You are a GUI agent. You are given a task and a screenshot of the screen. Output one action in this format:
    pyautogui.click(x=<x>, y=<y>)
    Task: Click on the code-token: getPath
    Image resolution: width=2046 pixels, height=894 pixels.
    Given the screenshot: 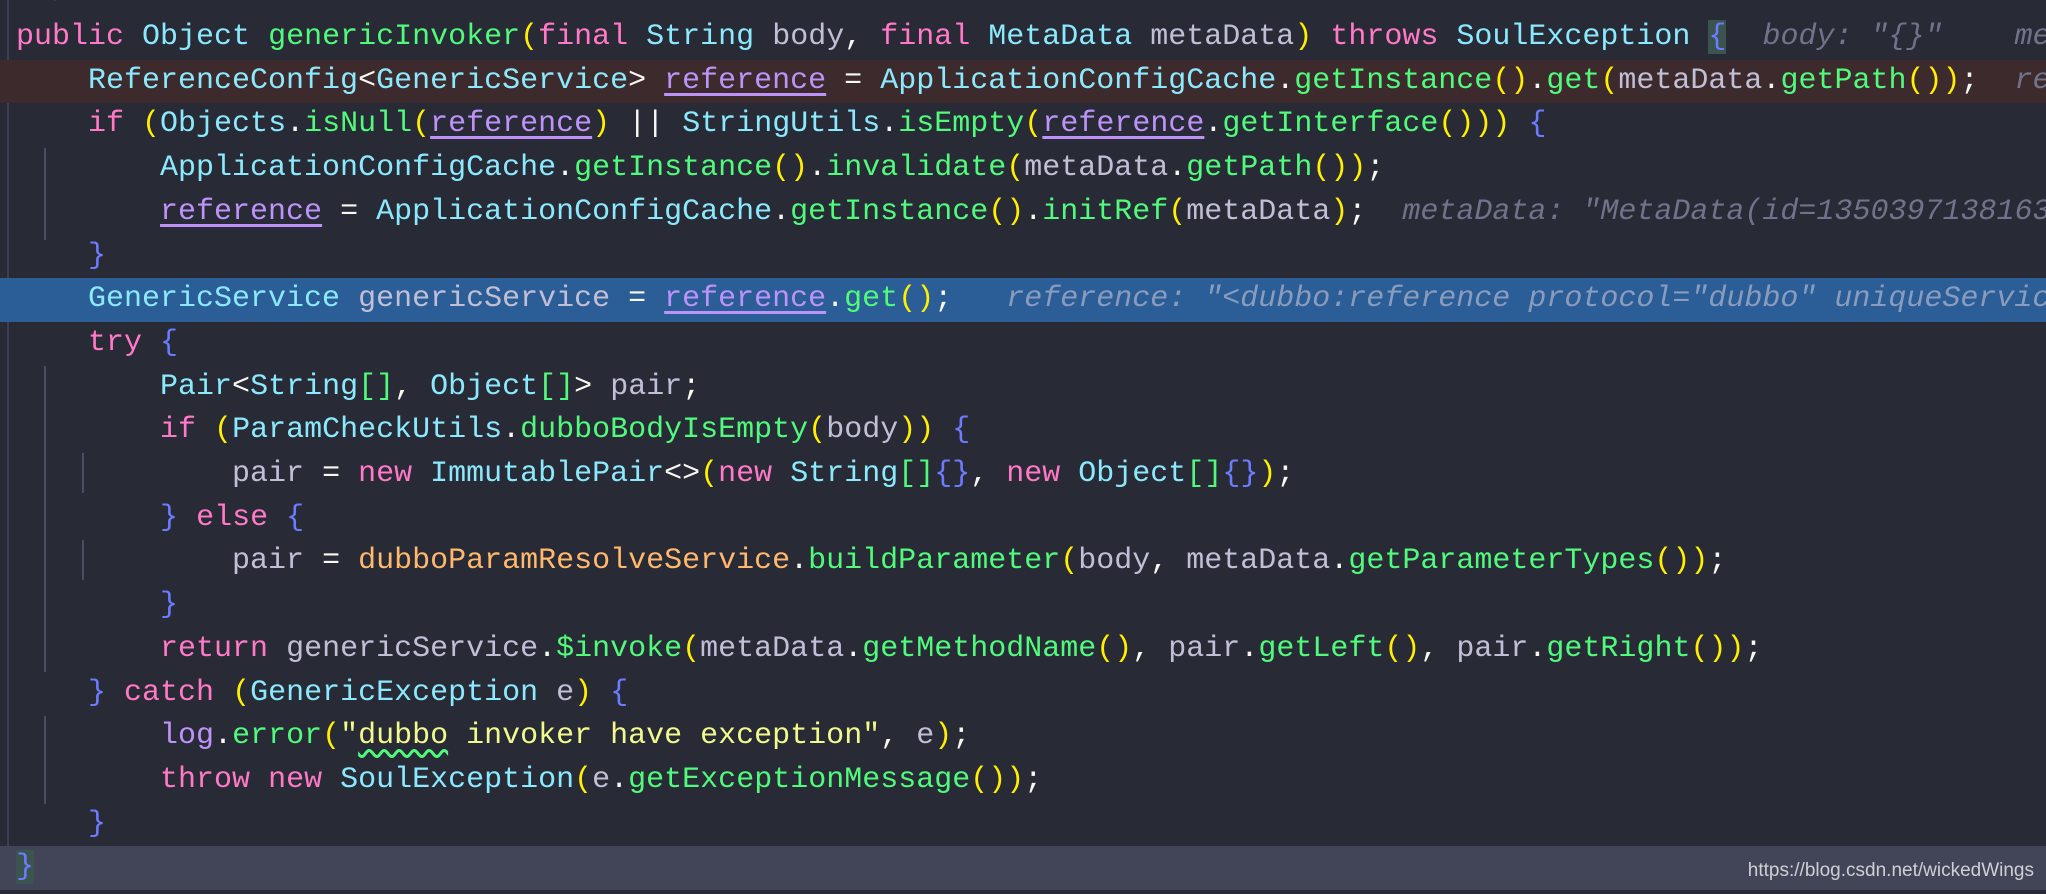 What is the action you would take?
    pyautogui.click(x=1843, y=80)
    